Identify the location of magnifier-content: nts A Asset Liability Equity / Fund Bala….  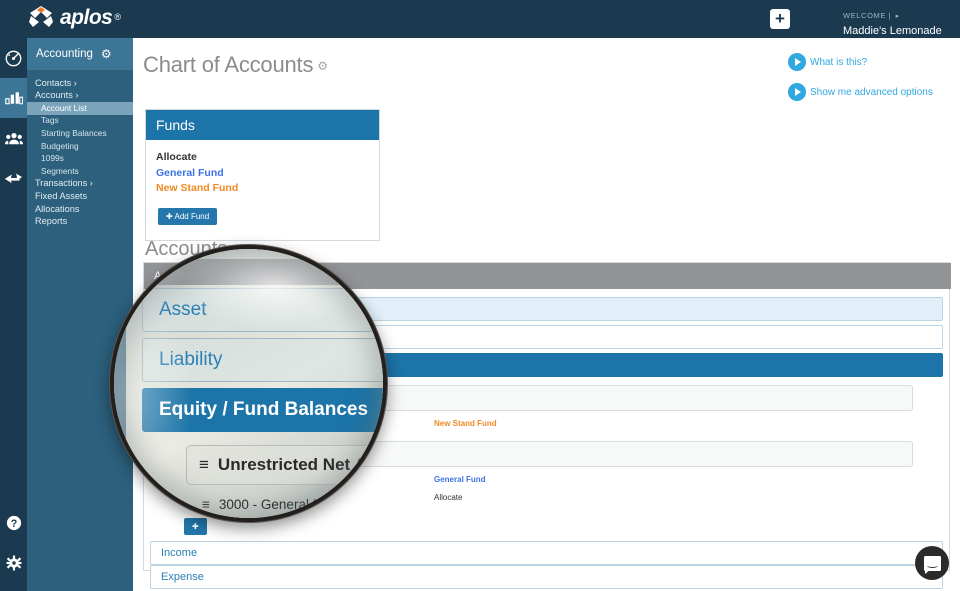
(248, 383).